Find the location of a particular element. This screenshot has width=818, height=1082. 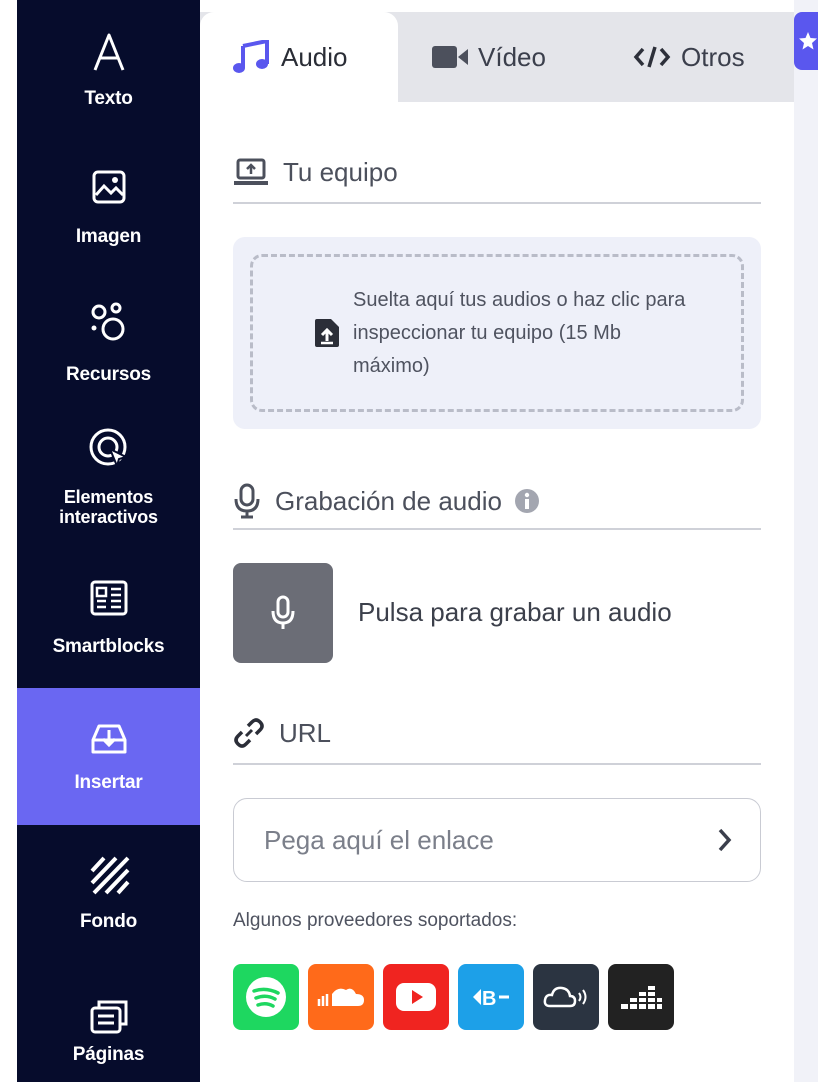

image-icon is located at coordinates (108, 187).